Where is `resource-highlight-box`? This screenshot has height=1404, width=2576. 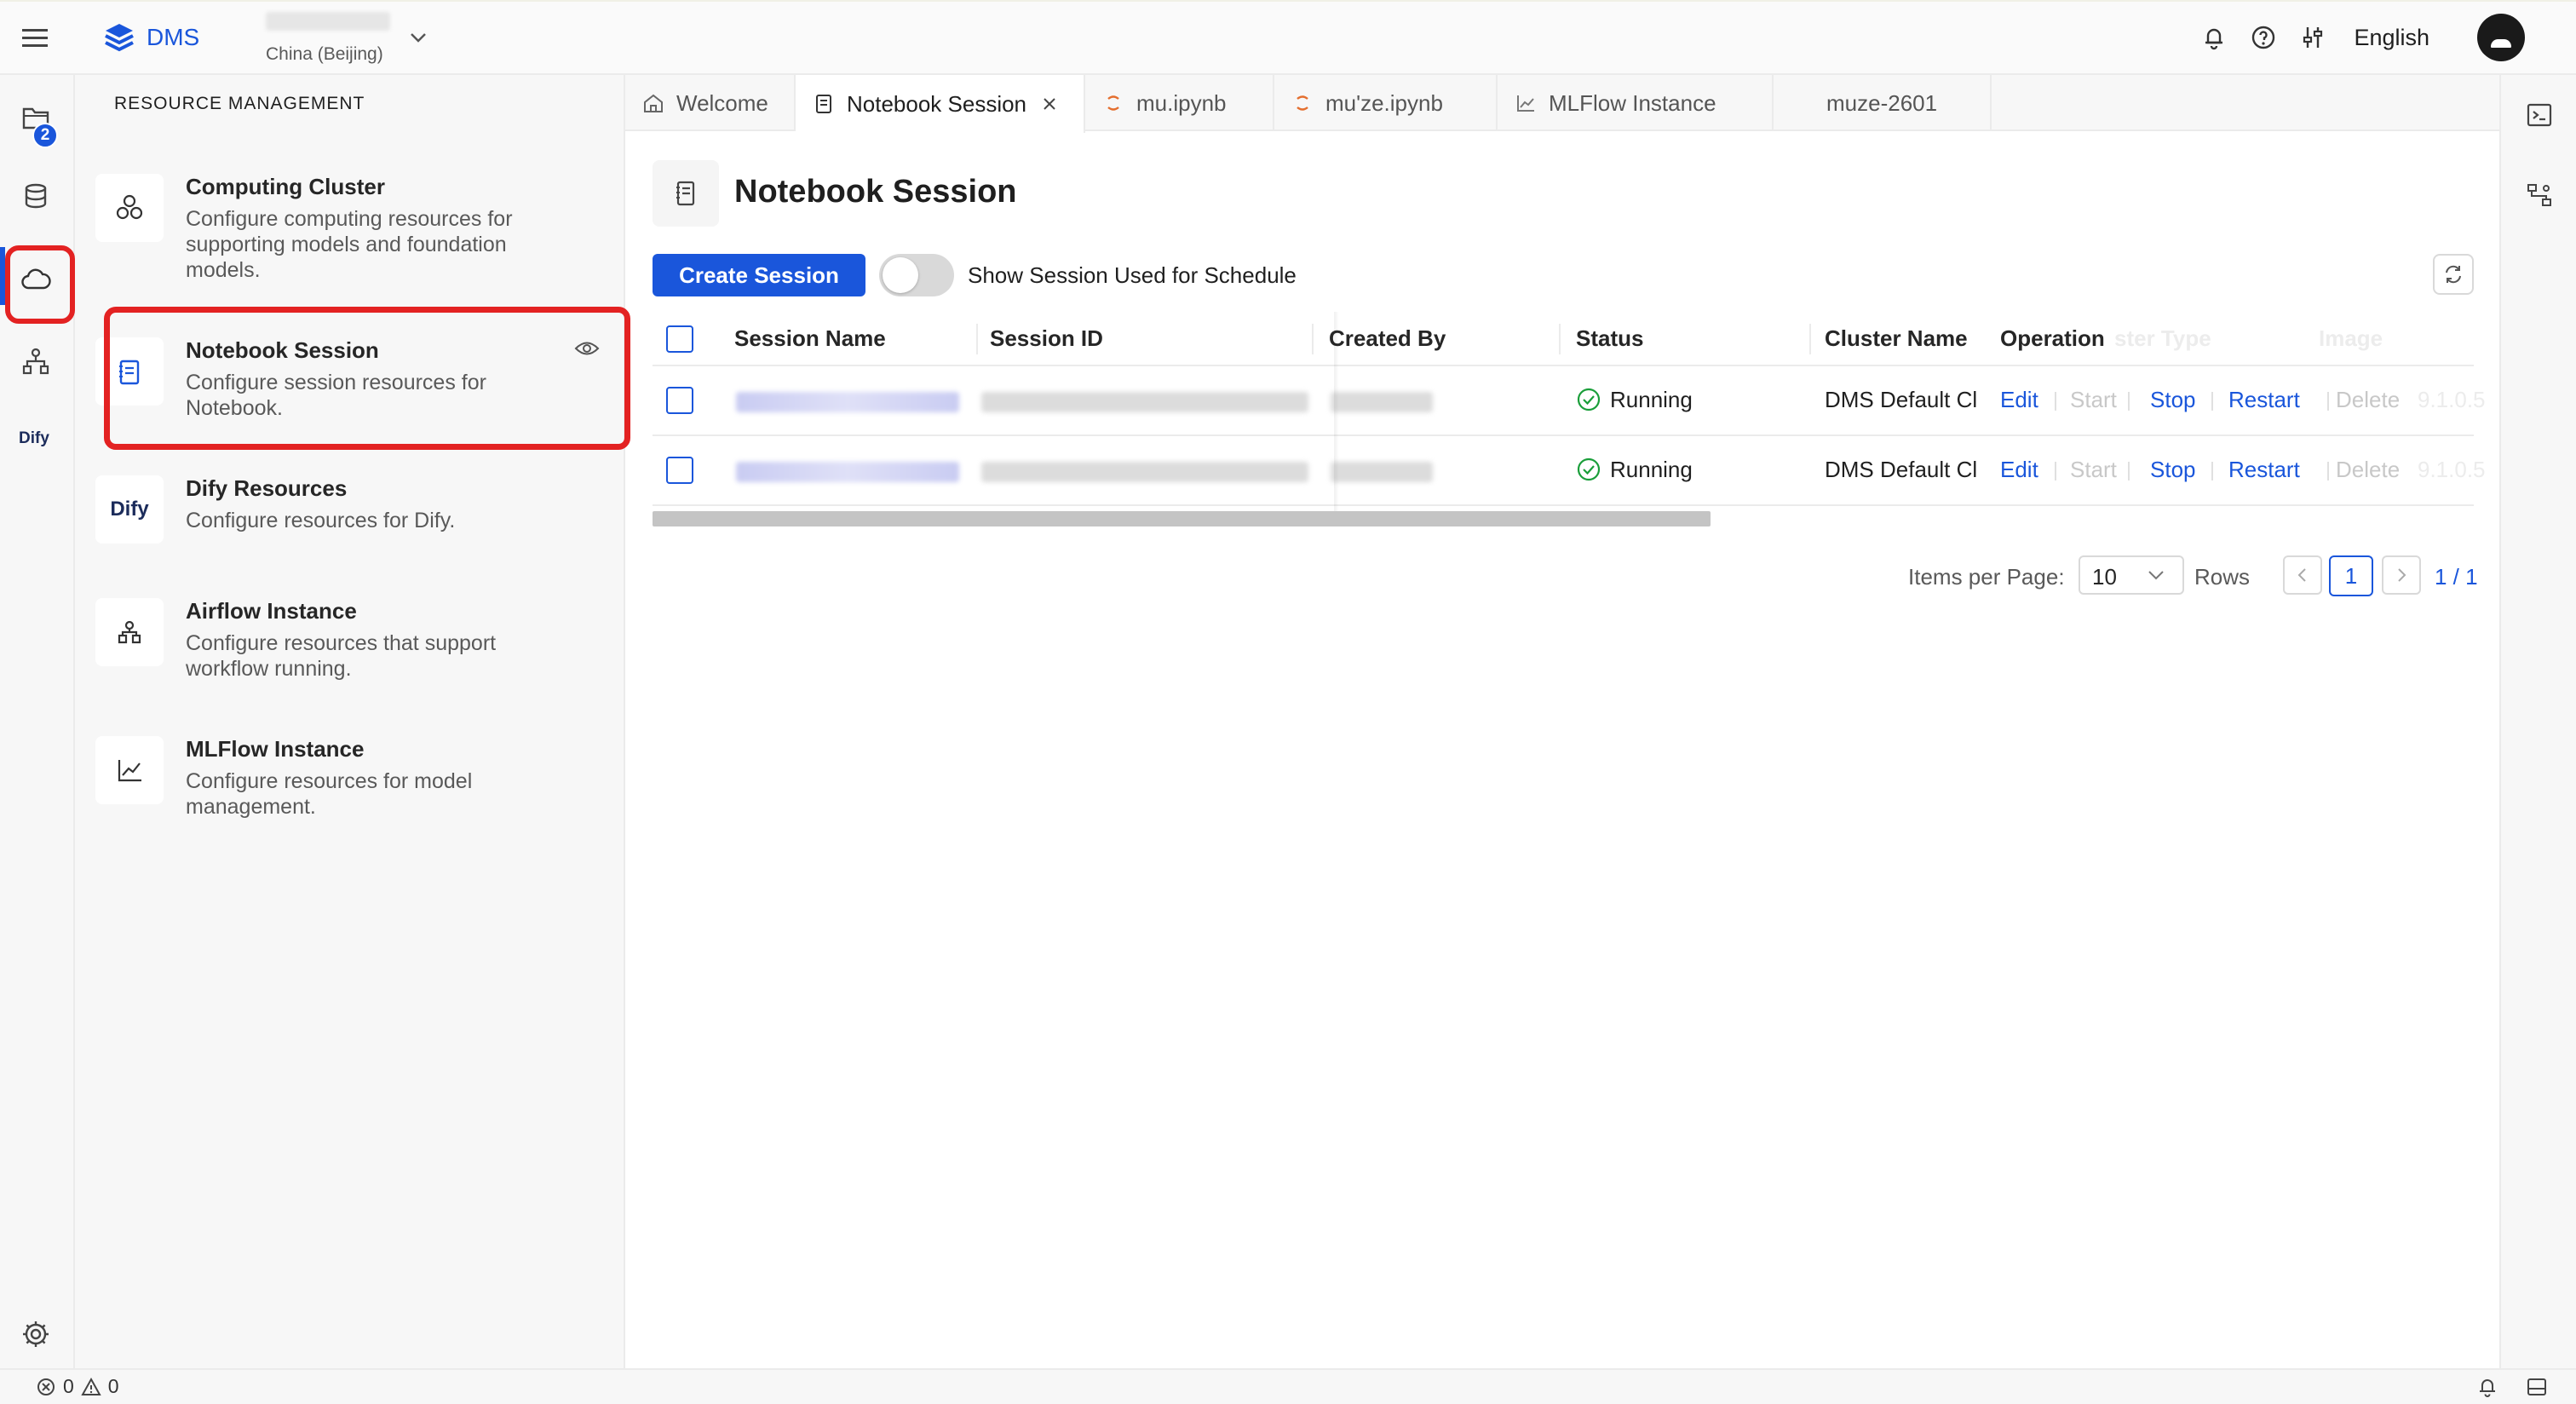 resource-highlight-box is located at coordinates (367, 378).